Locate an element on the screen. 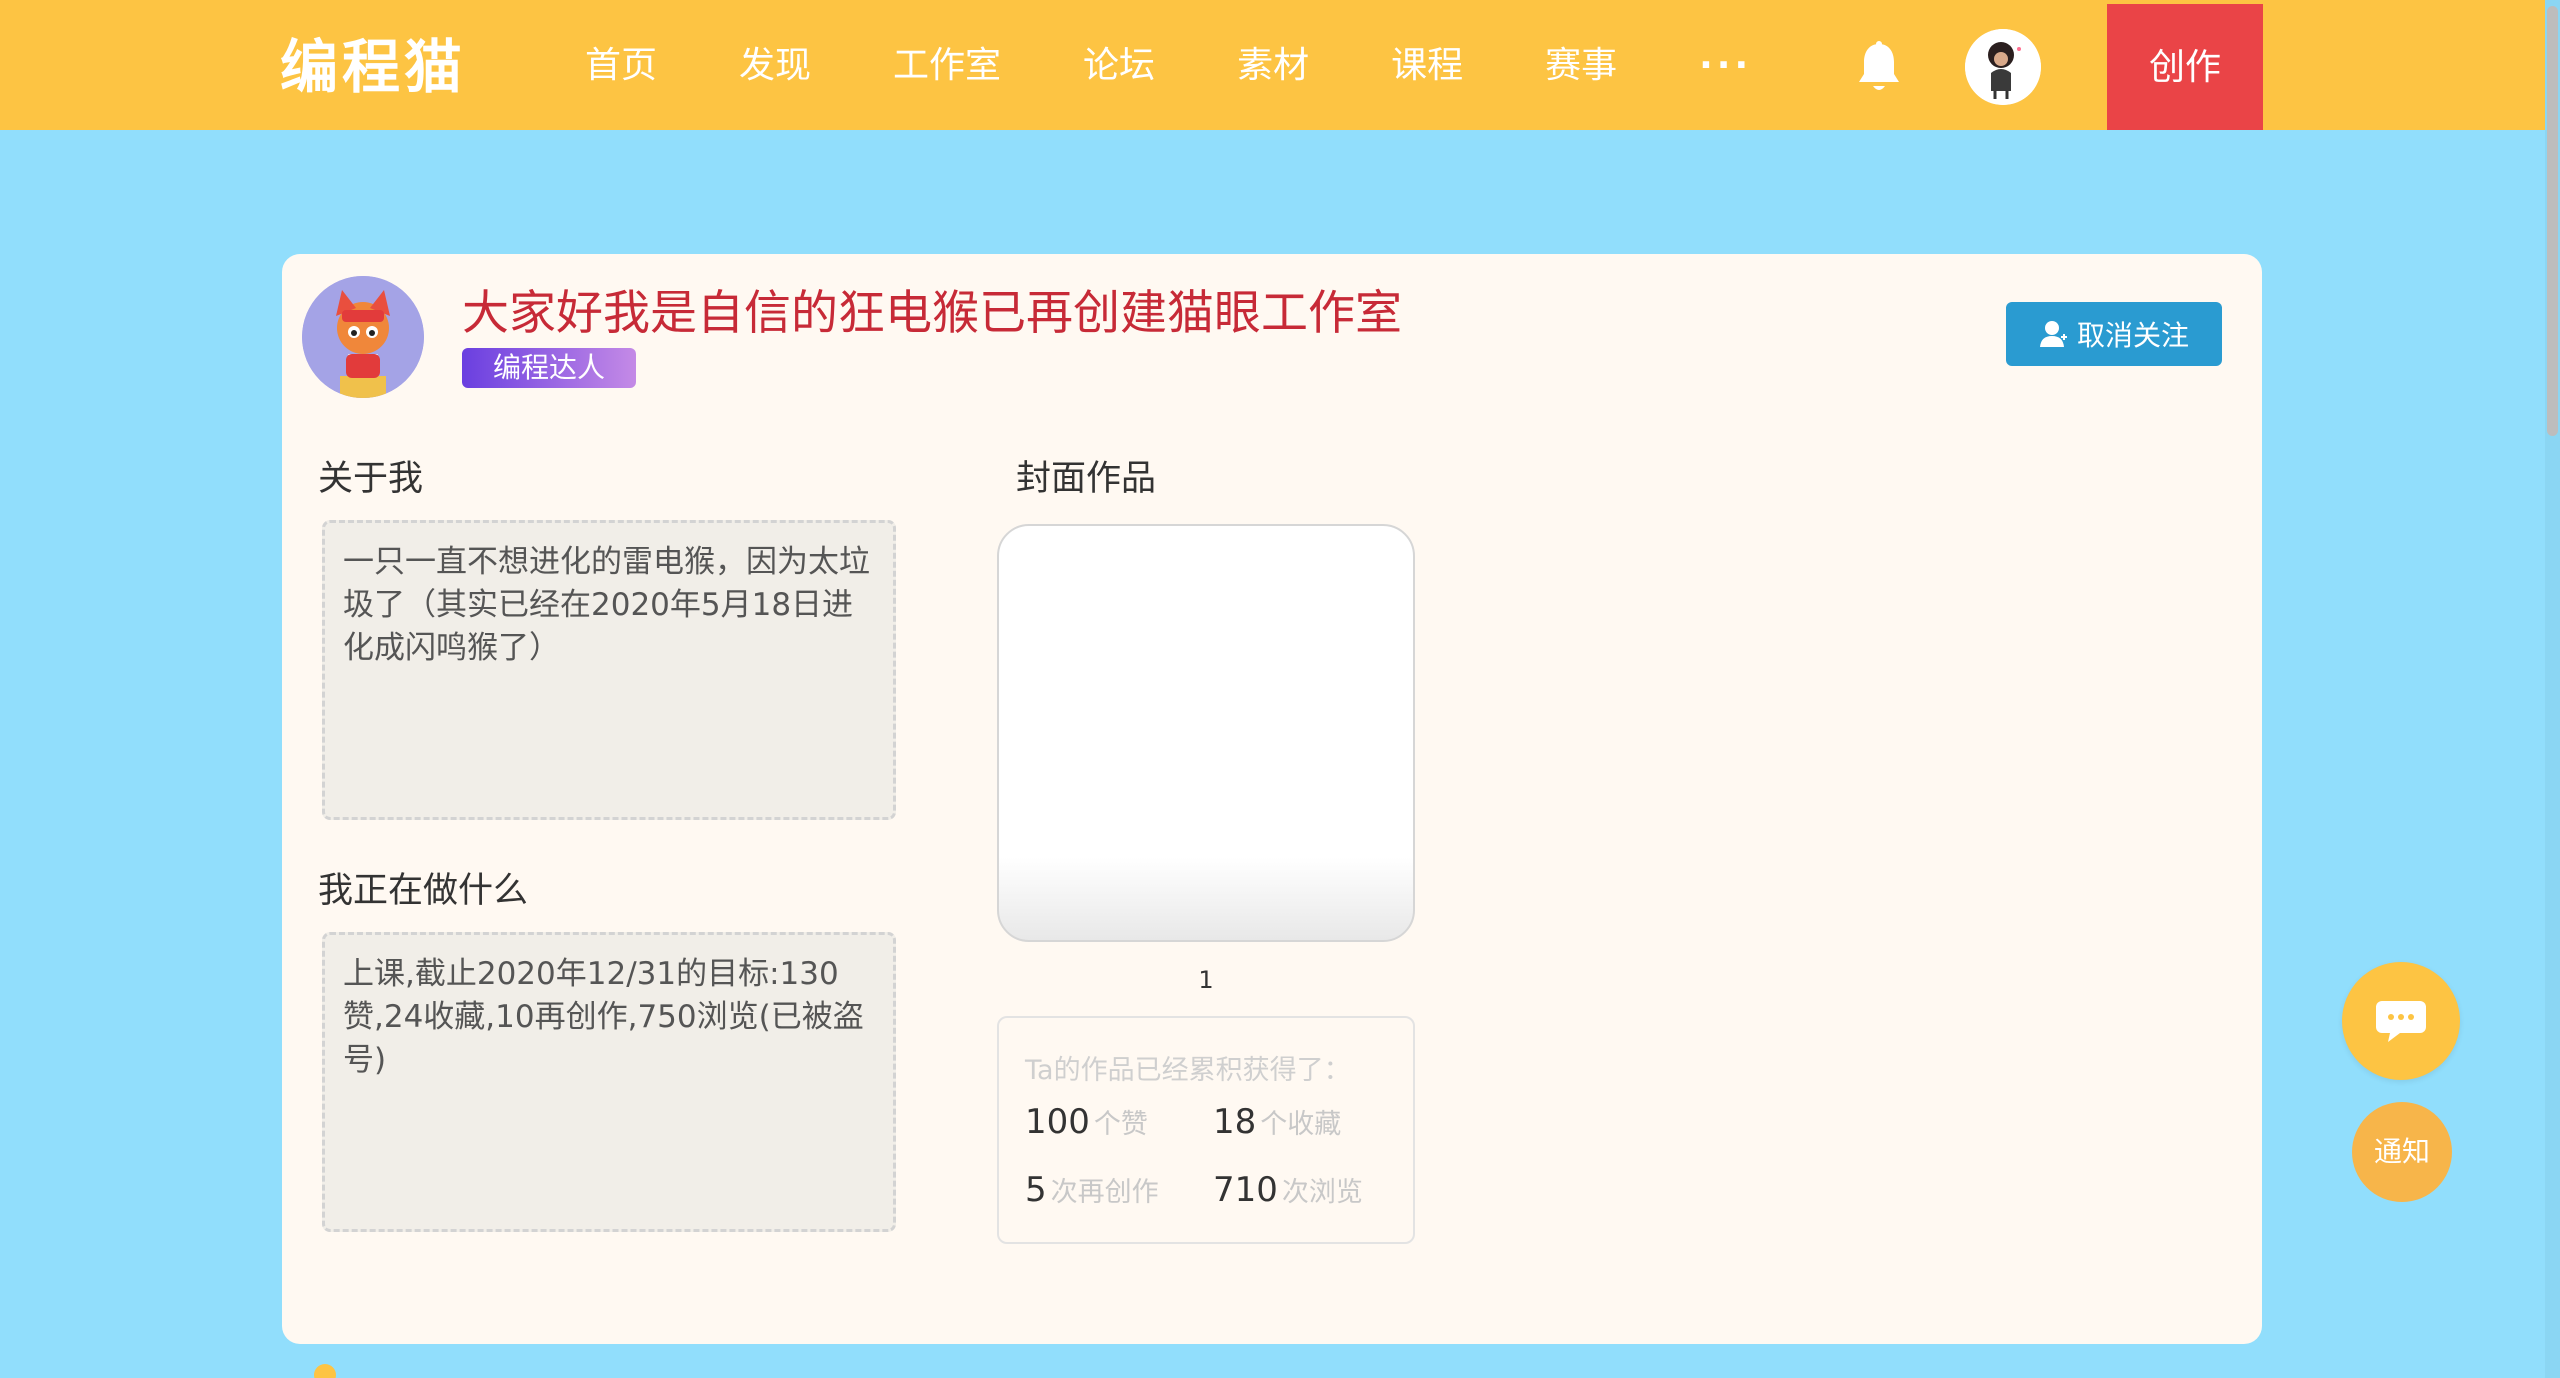 The image size is (2560, 1378). stats-heading: Ta的作品已经累积获得了： is located at coordinates (1188, 1070).